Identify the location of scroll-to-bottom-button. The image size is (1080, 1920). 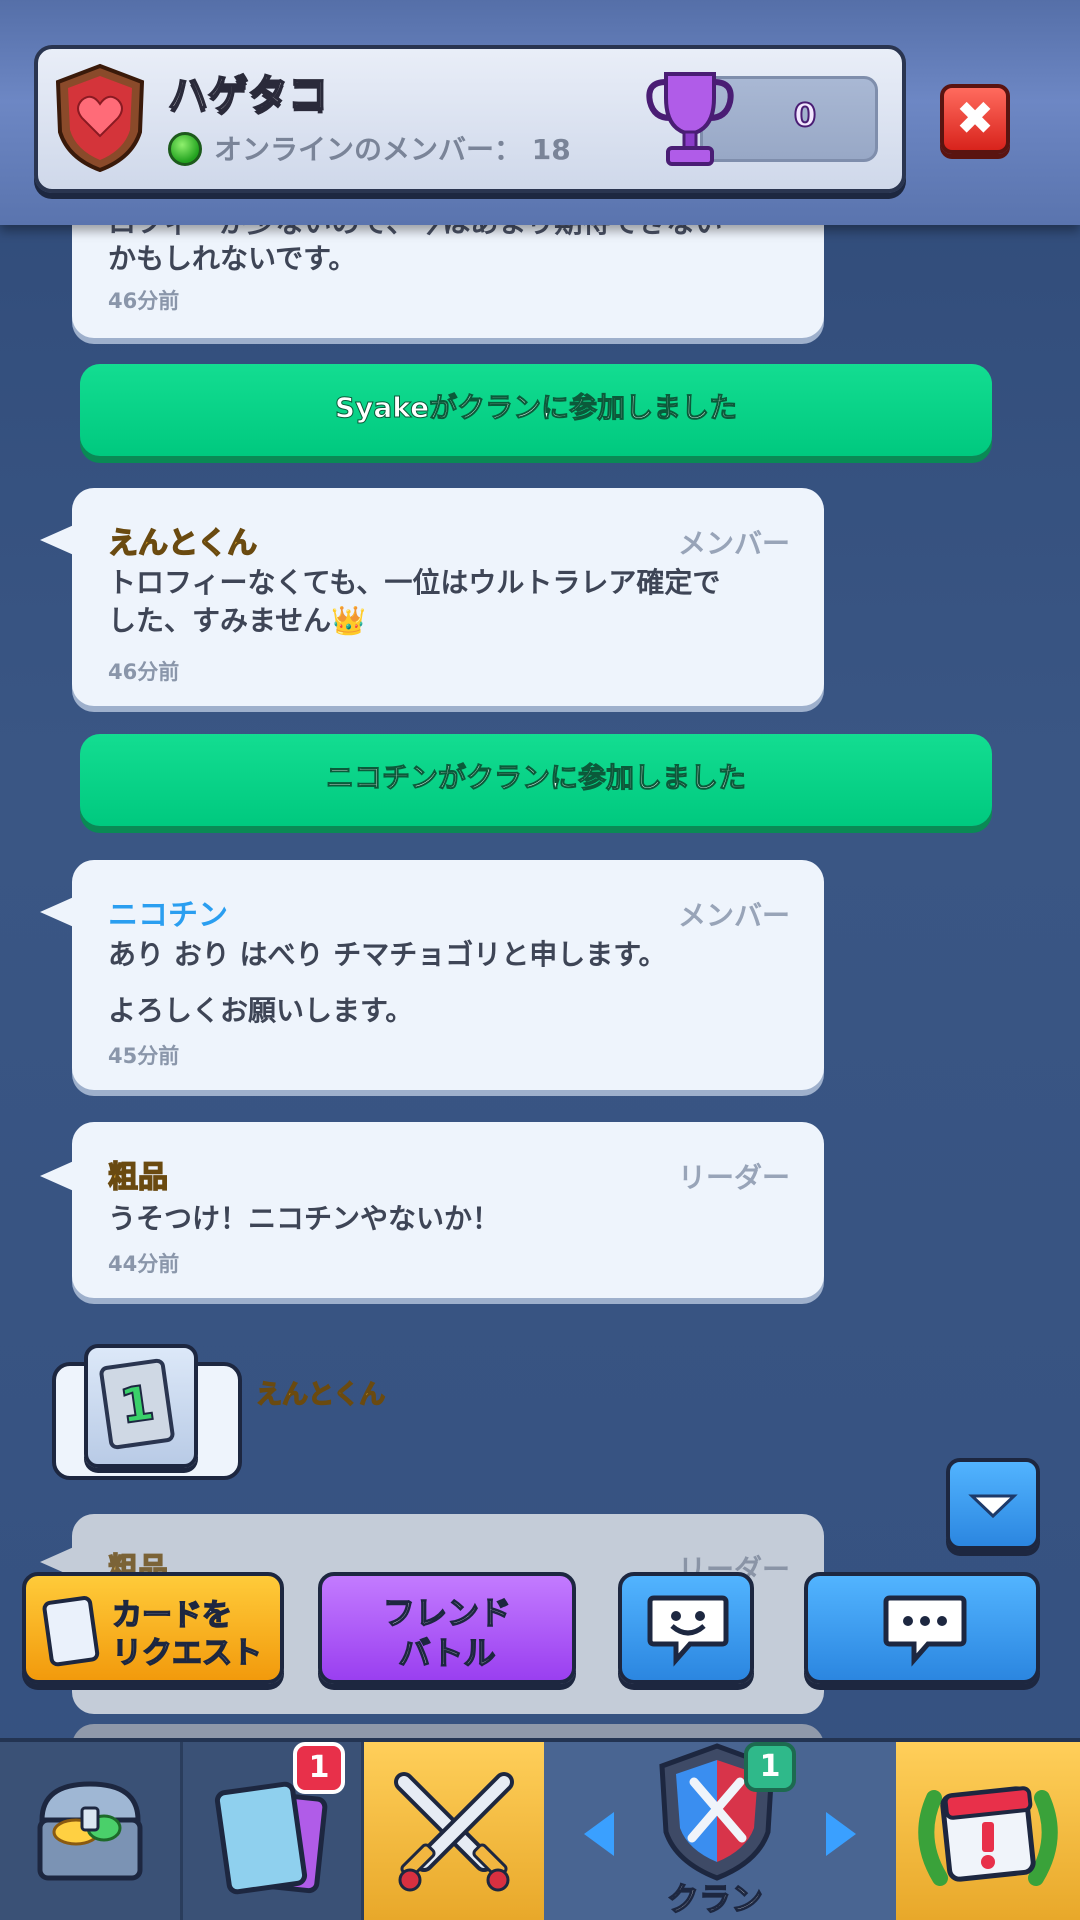
(993, 1504).